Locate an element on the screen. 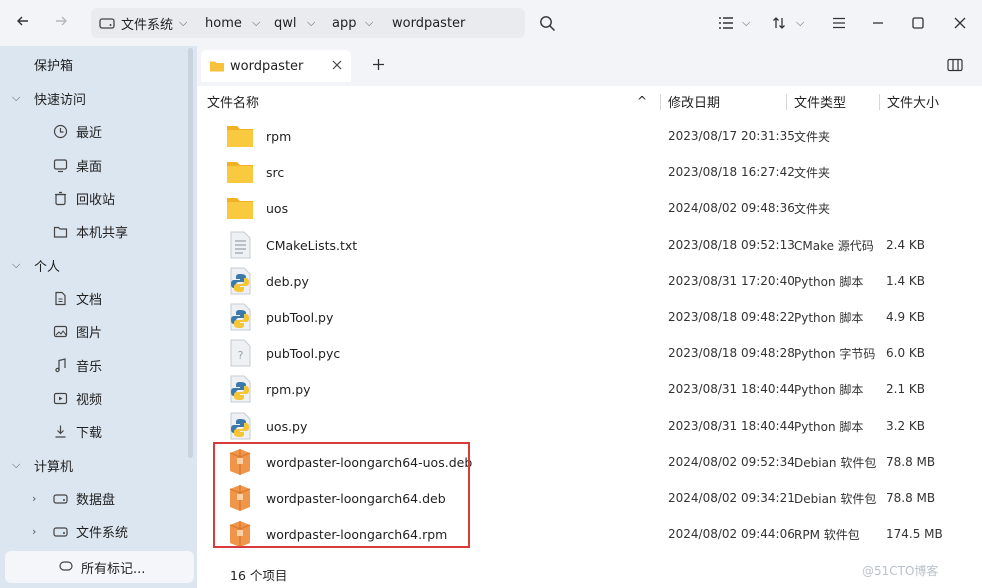  file-name: CMakeLists.txt is located at coordinates (312, 245).